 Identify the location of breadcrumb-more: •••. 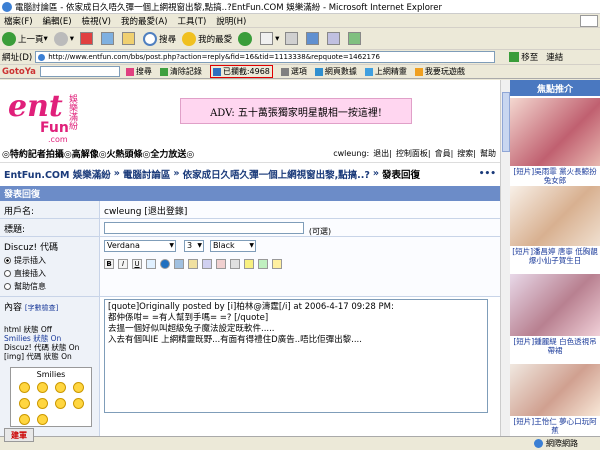
(487, 174).